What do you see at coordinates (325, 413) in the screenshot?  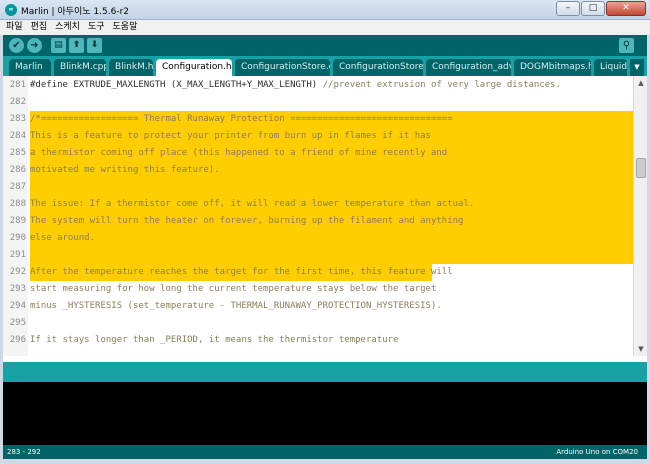 I see `output-console` at bounding box center [325, 413].